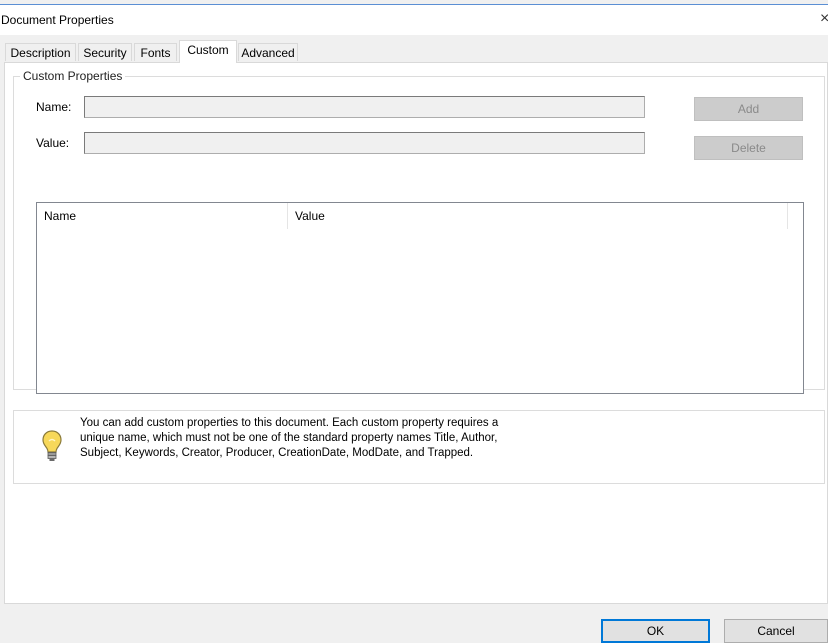 This screenshot has width=828, height=643. What do you see at coordinates (208, 51) in the screenshot?
I see `tab-custom: Custom` at bounding box center [208, 51].